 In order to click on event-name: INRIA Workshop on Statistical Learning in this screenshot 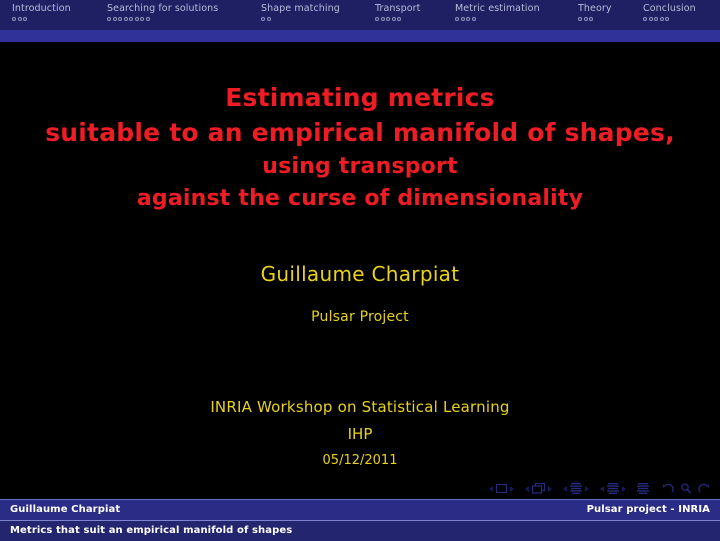, I will do `click(360, 407)`.